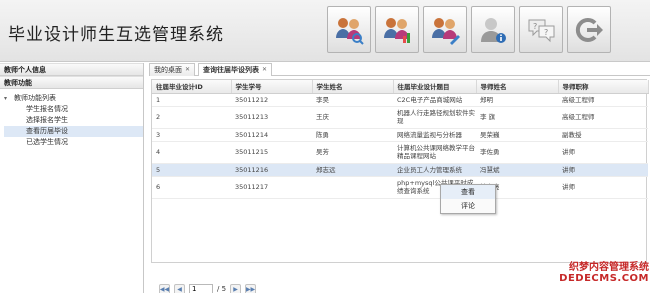 The height and width of the screenshot is (293, 650). Describe the element at coordinates (222, 289) in the screenshot. I see `page-total: / 5` at that location.